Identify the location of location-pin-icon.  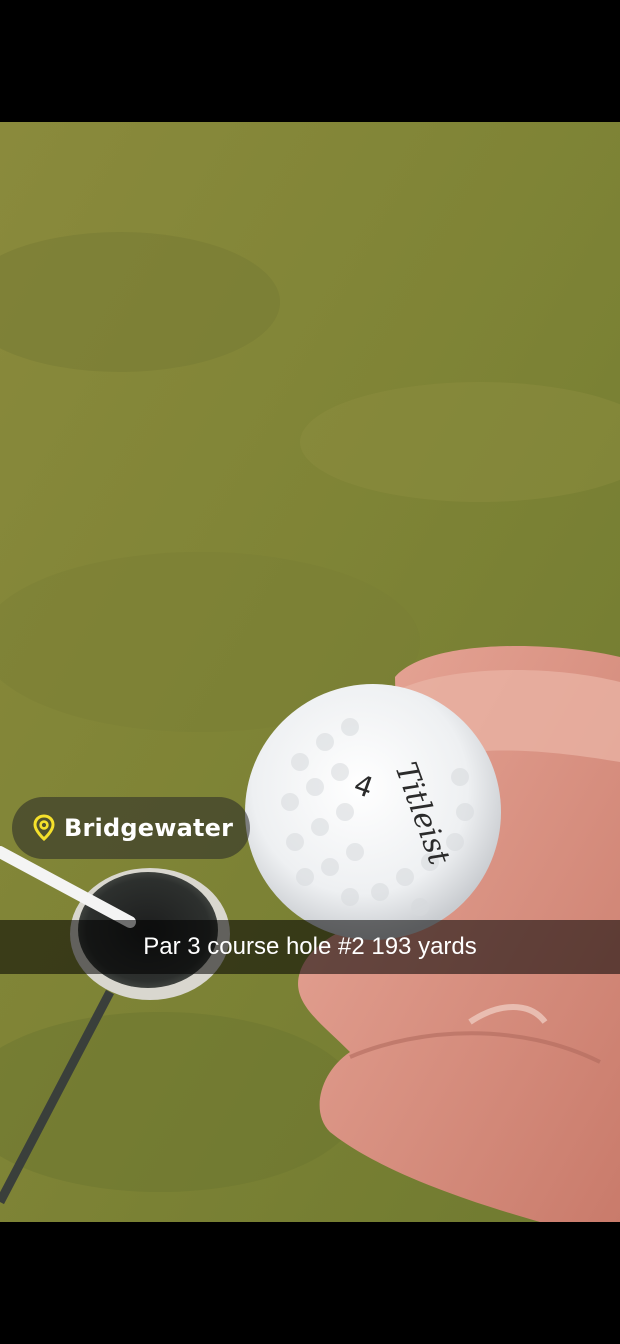
(44, 828).